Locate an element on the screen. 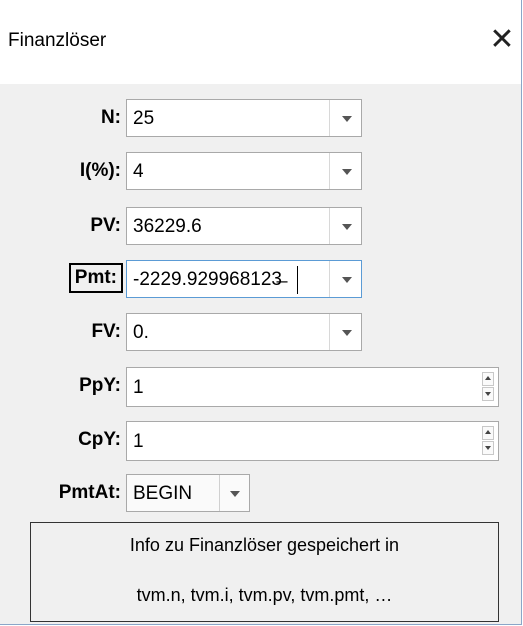  cpy-value: 1 is located at coordinates (138, 442).